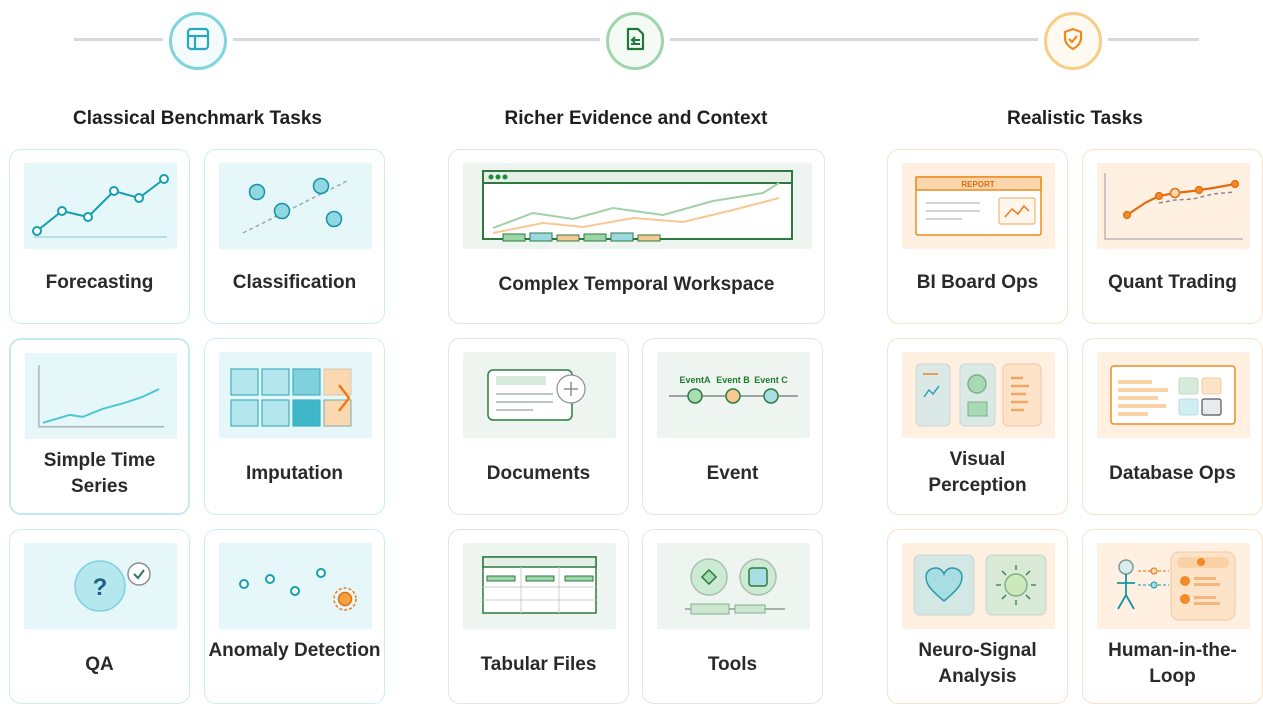  I want to click on forecasting-thumbnail, so click(100, 206).